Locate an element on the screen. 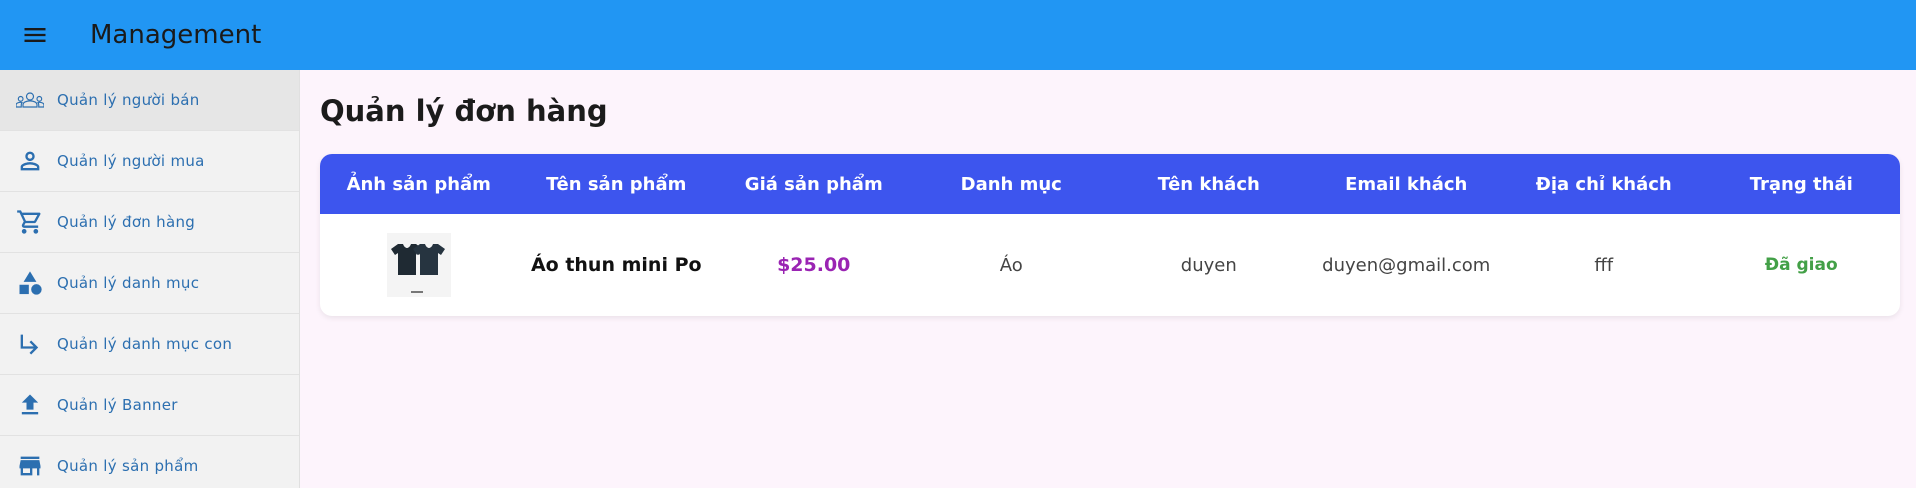 This screenshot has width=1916, height=488. sidebar-item-label: Quản lý đơn hàng is located at coordinates (126, 222).